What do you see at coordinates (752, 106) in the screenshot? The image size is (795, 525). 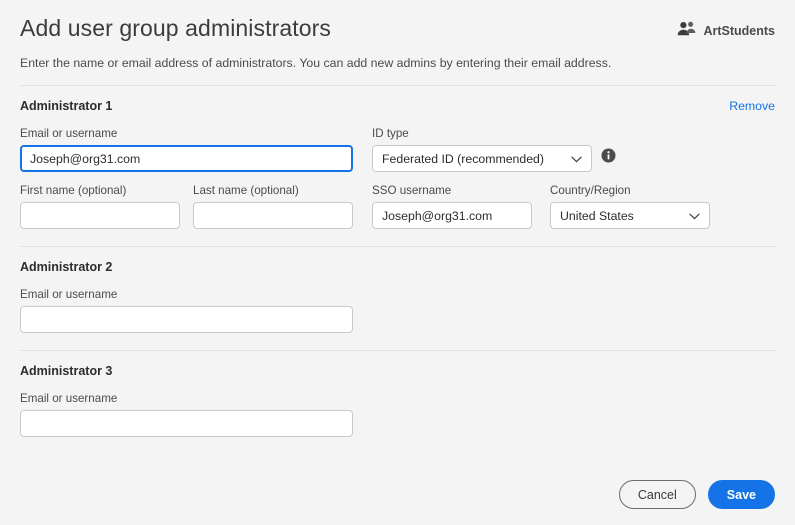 I see `remove-administrator-1-link: Remove` at bounding box center [752, 106].